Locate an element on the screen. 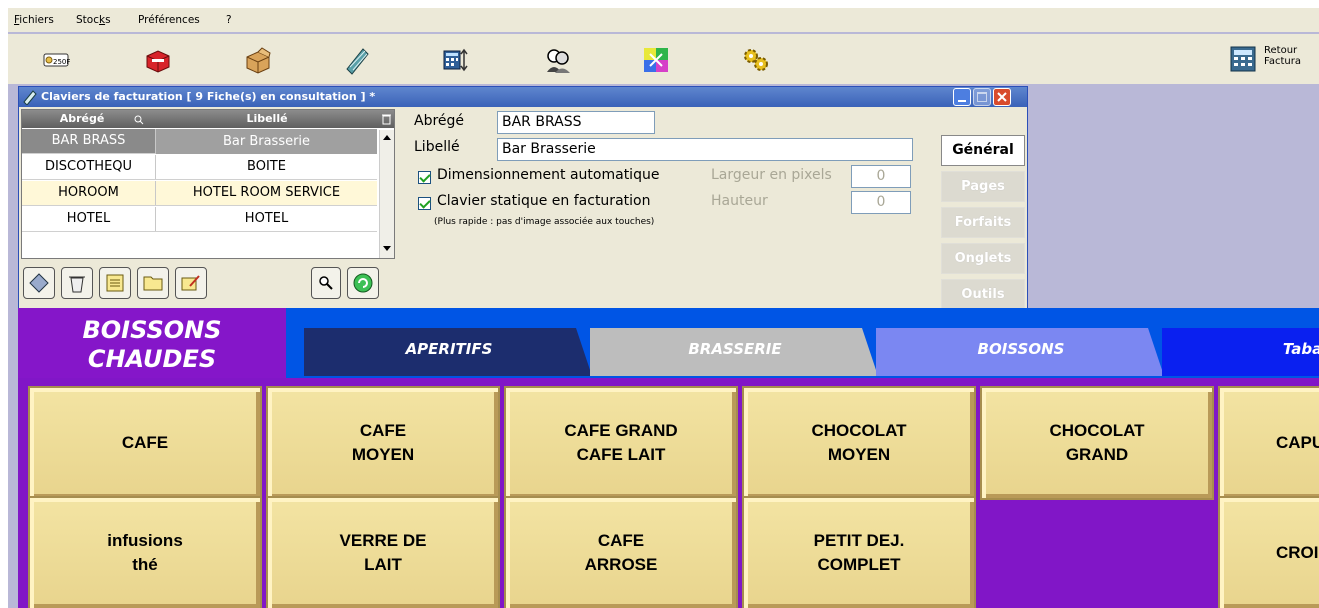 This screenshot has width=1319, height=608. users-button is located at coordinates (558, 60).